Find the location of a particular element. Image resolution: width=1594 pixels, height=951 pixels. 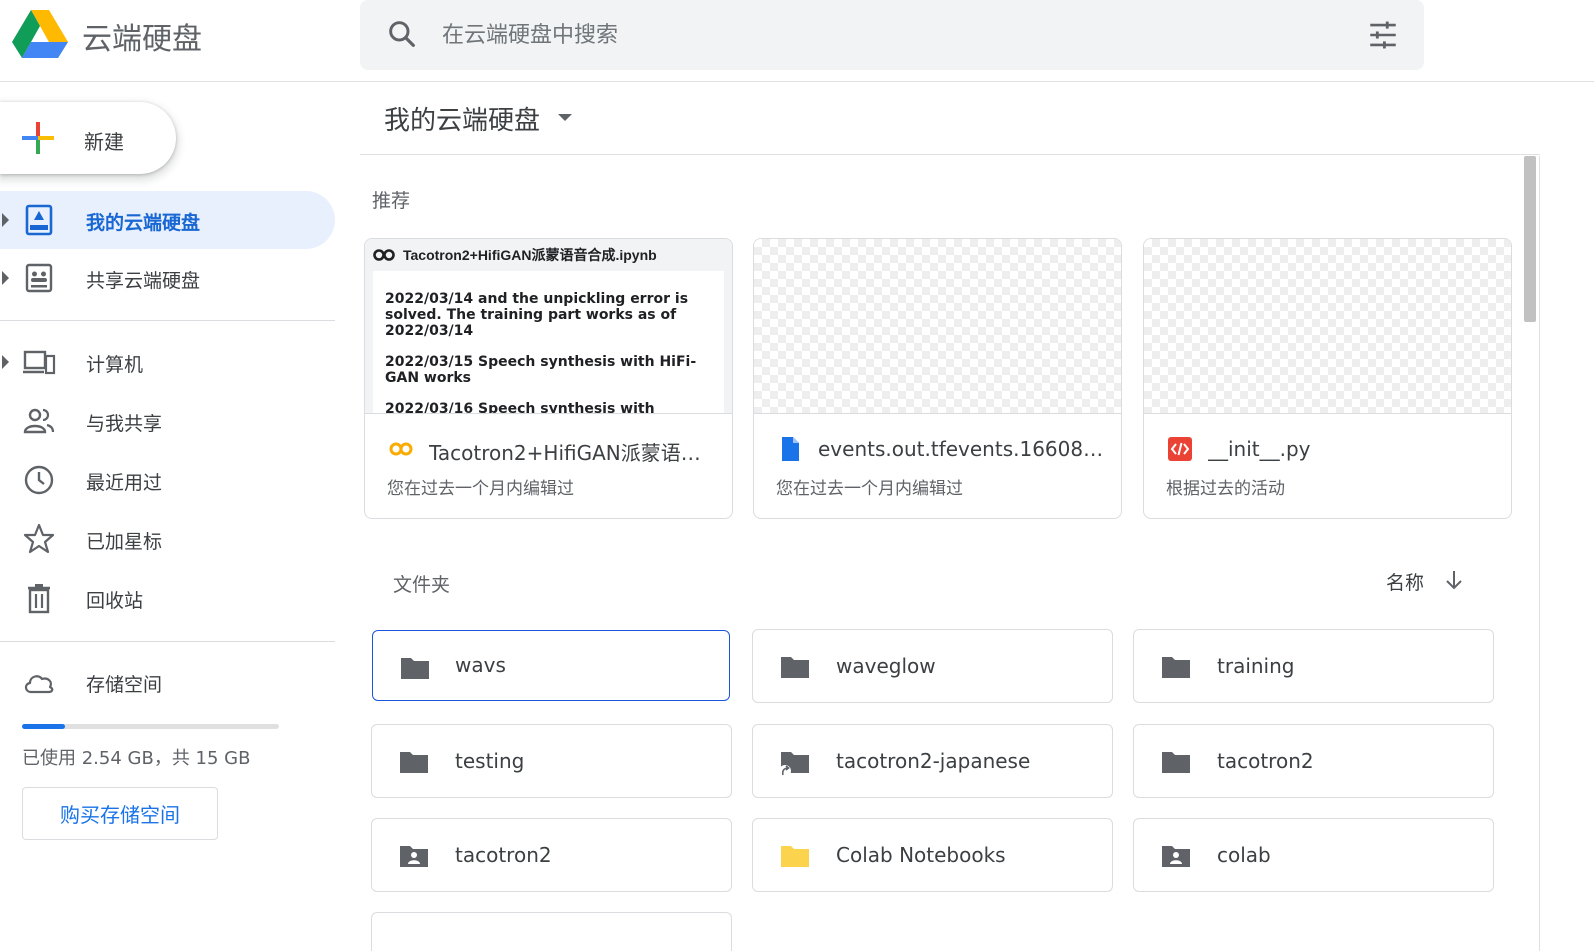

sidebar-item-computers: 计算机 is located at coordinates (167, 362).